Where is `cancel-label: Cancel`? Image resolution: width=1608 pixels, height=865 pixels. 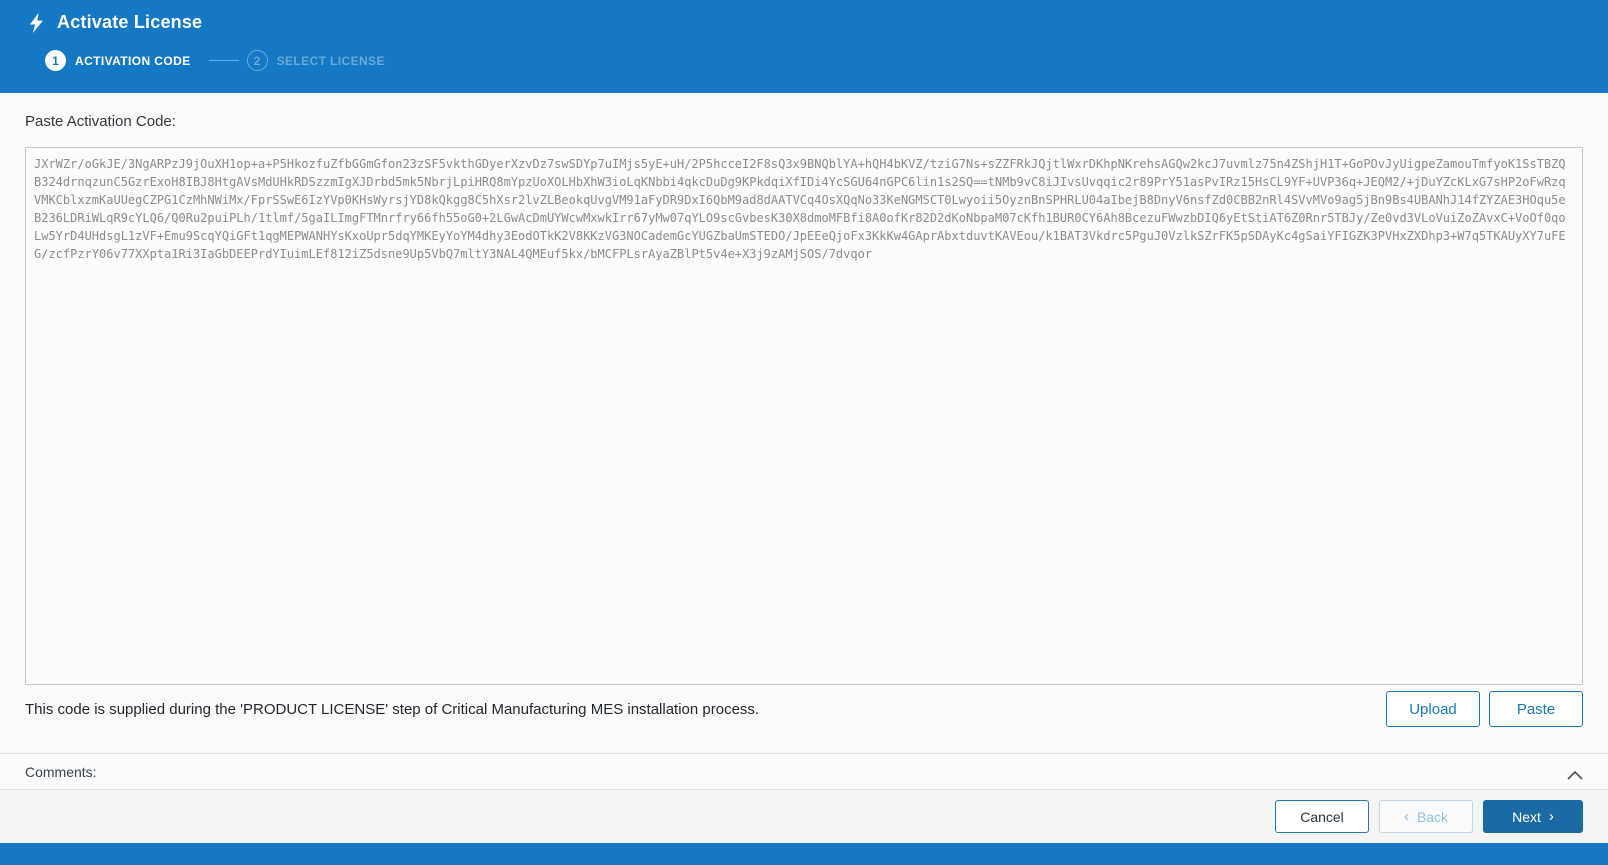
cancel-label: Cancel is located at coordinates (1322, 816).